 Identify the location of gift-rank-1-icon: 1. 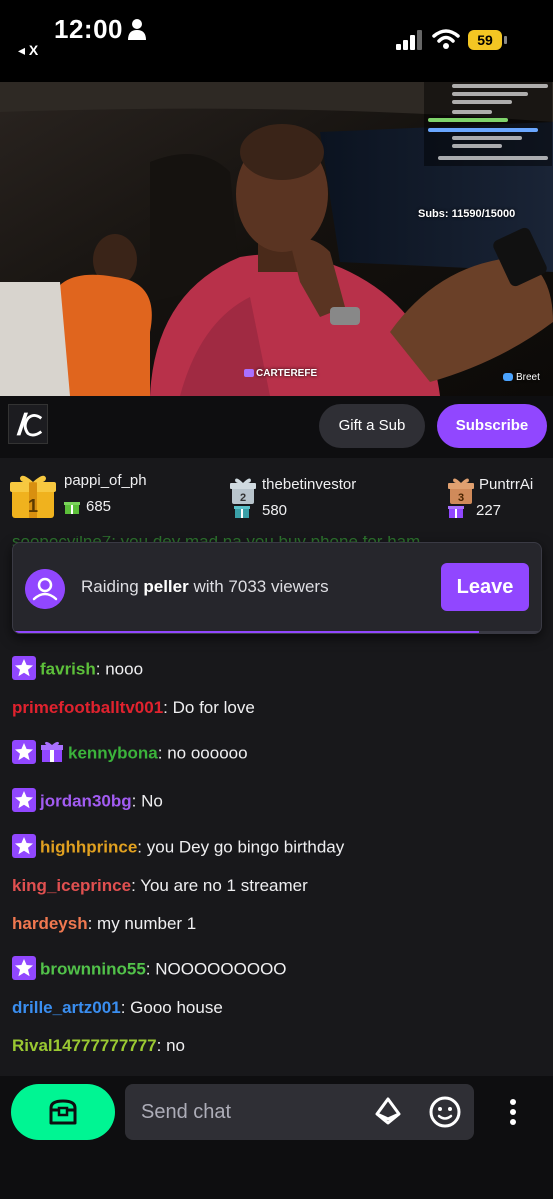
(33, 496).